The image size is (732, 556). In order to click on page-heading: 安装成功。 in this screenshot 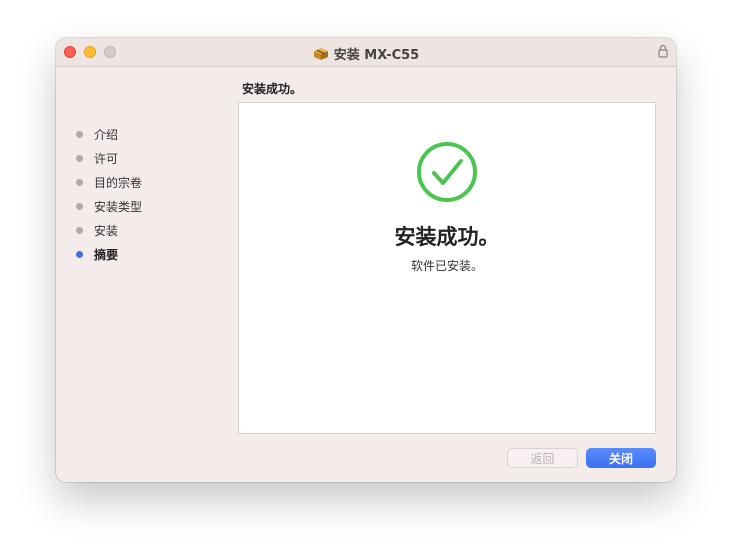, I will do `click(272, 89)`.